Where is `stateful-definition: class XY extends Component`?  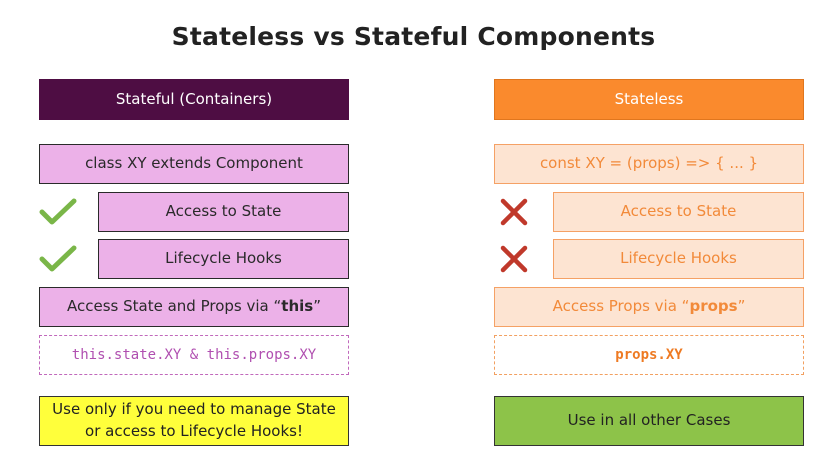
stateful-definition: class XY extends Component is located at coordinates (194, 164).